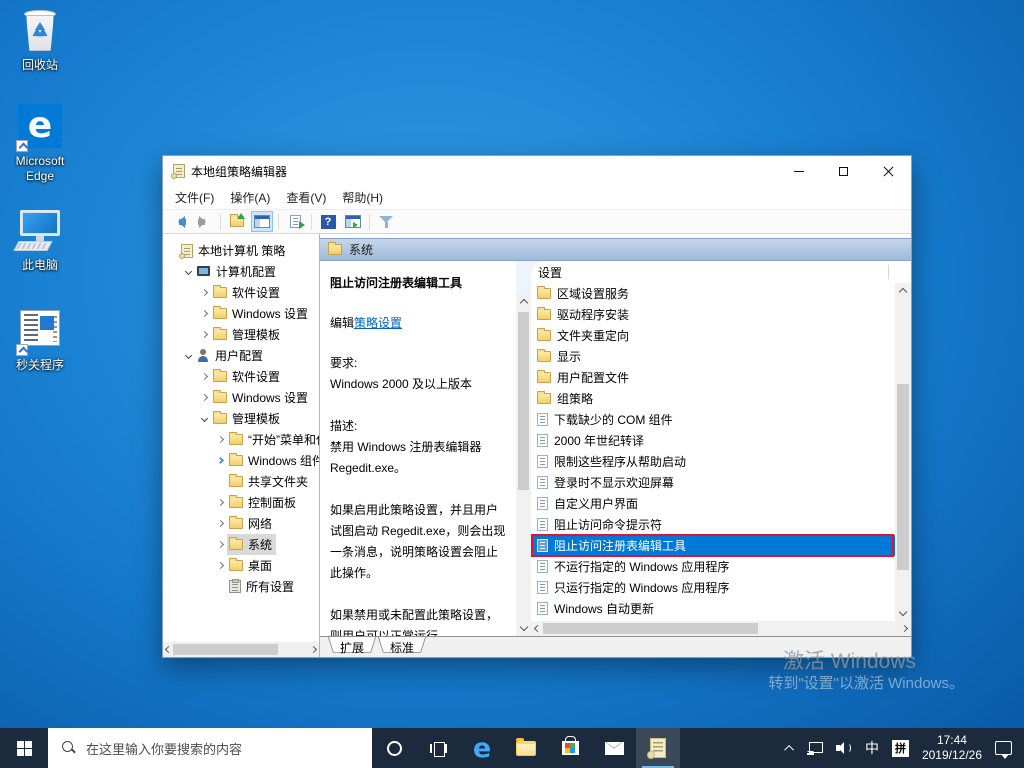 The width and height of the screenshot is (1024, 768). What do you see at coordinates (328, 221) in the screenshot?
I see `help-button: ?` at bounding box center [328, 221].